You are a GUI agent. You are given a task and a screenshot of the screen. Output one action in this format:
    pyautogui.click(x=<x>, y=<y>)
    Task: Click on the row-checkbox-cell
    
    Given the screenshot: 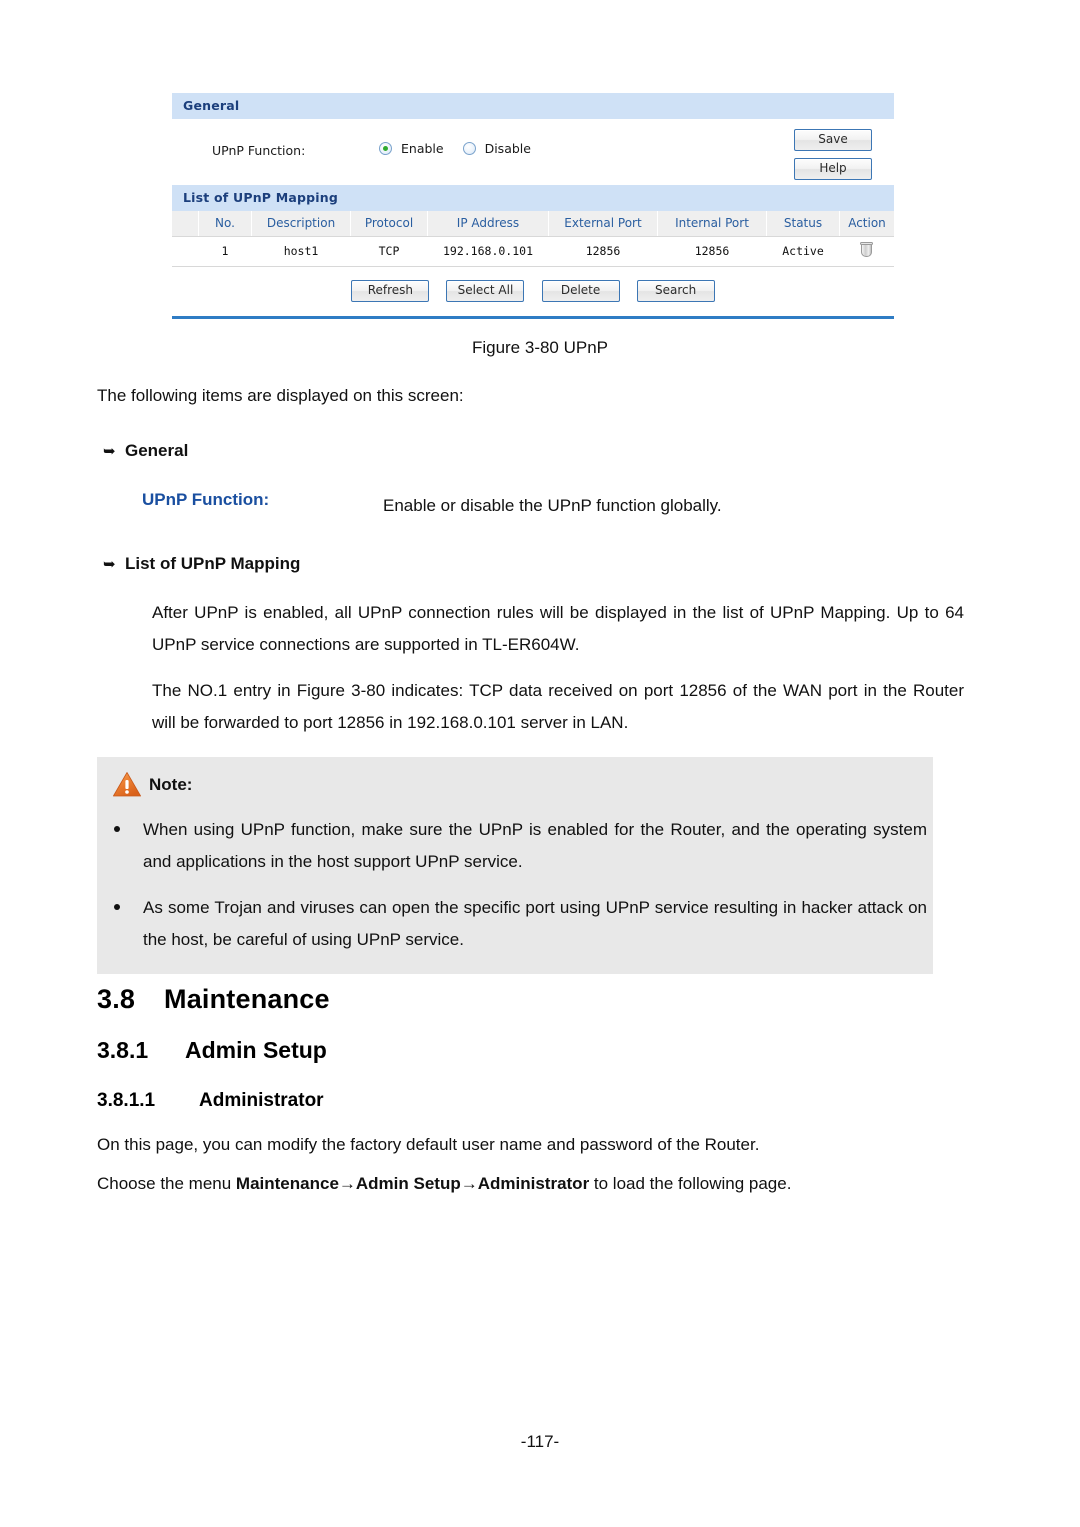 What is the action you would take?
    pyautogui.click(x=185, y=251)
    